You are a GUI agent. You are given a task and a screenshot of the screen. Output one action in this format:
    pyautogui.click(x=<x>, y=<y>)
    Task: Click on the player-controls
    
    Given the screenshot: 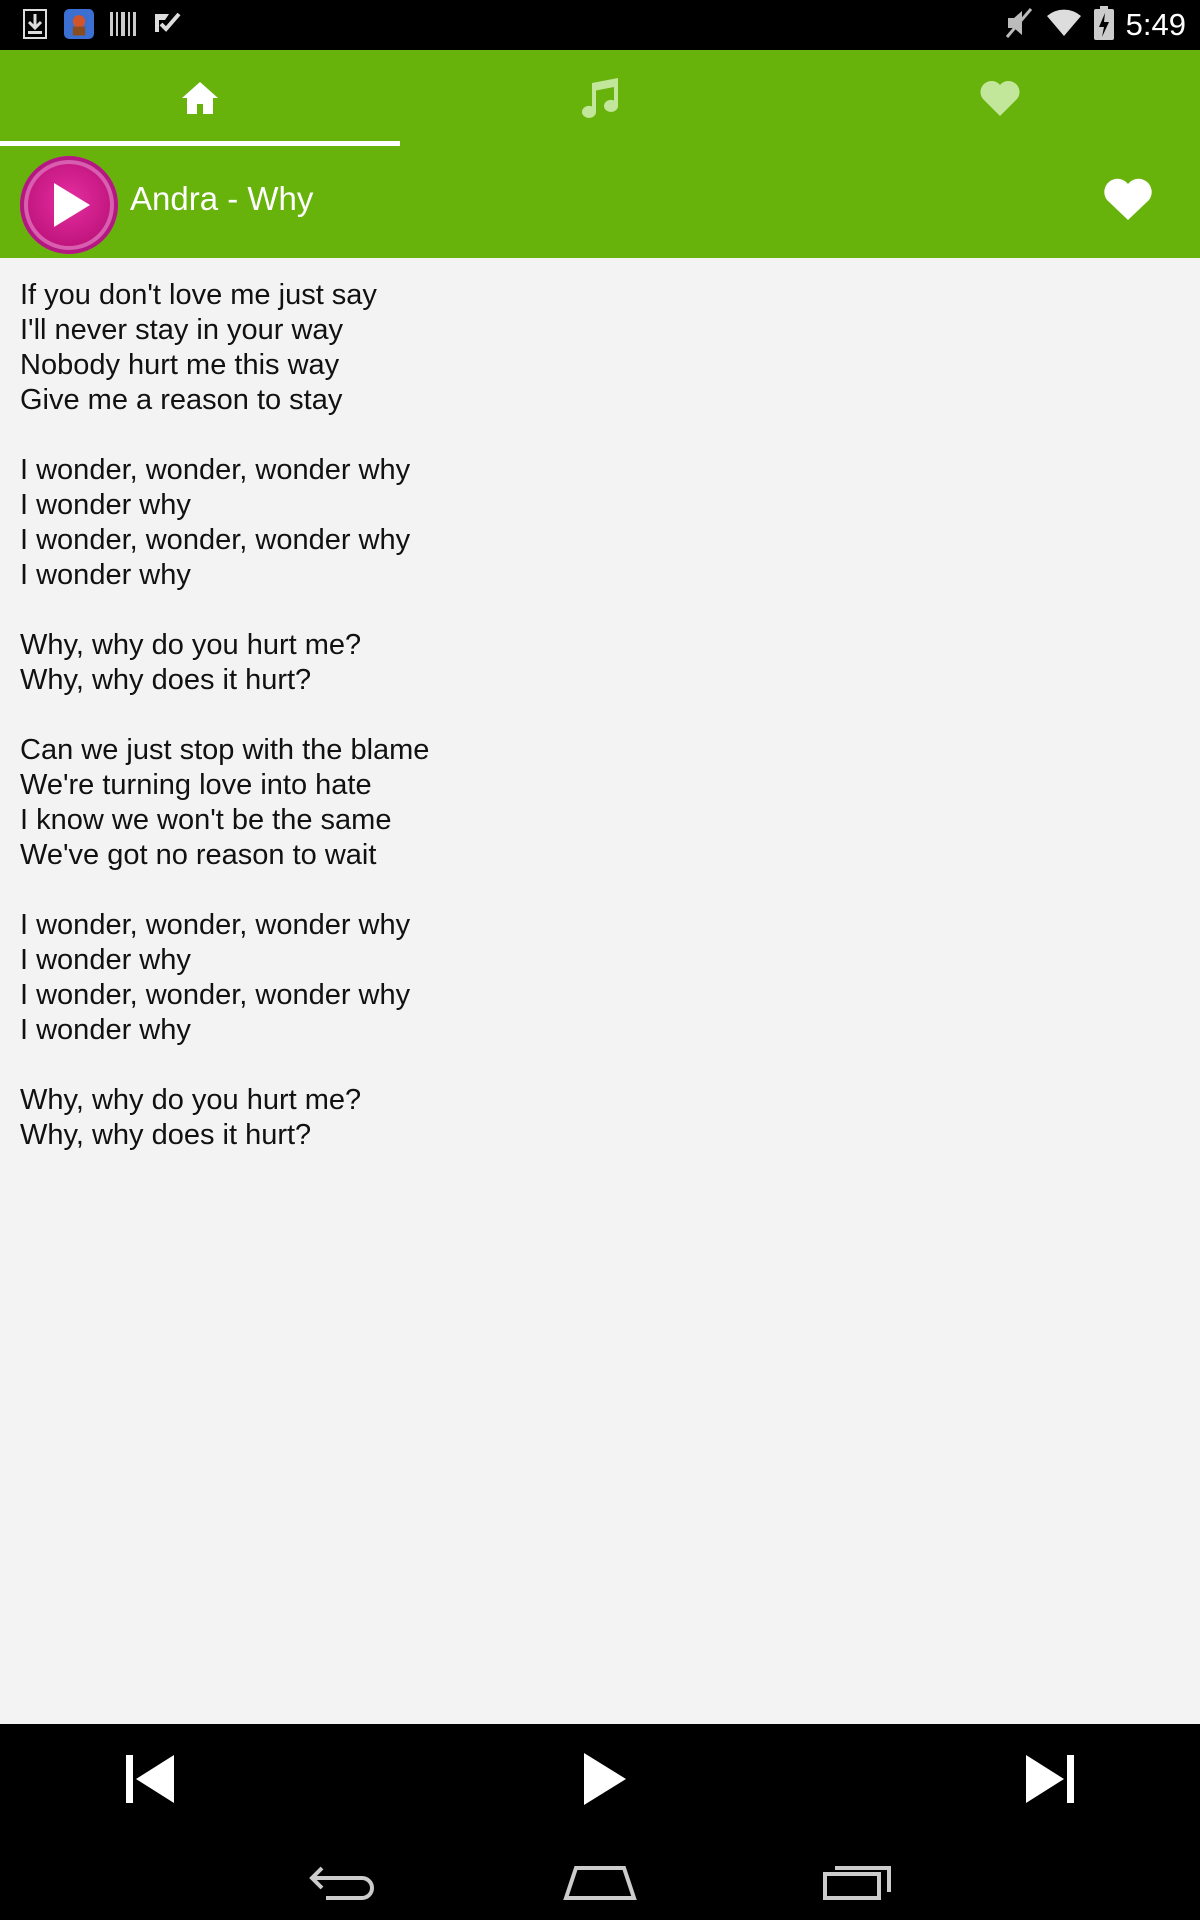 What is the action you would take?
    pyautogui.click(x=600, y=1784)
    